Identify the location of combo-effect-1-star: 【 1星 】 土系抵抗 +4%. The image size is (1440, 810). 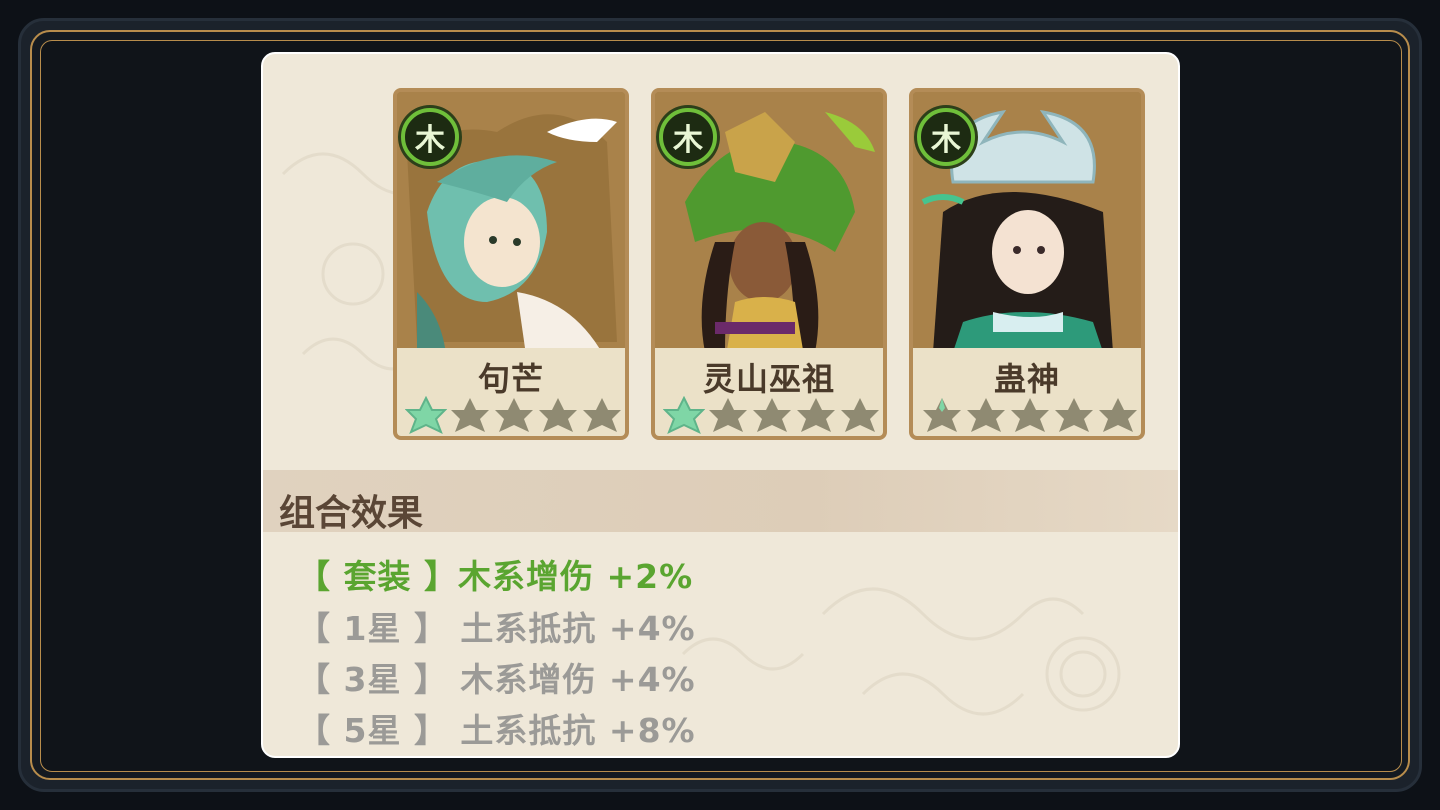
(496, 628).